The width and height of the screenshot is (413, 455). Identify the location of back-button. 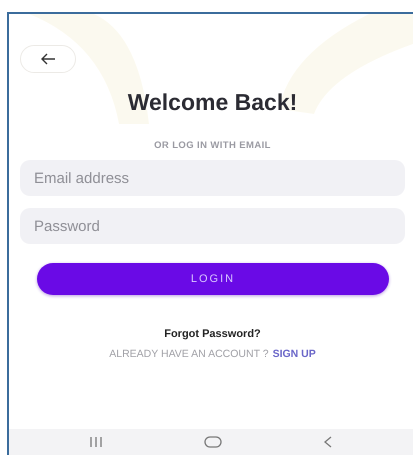
(48, 59).